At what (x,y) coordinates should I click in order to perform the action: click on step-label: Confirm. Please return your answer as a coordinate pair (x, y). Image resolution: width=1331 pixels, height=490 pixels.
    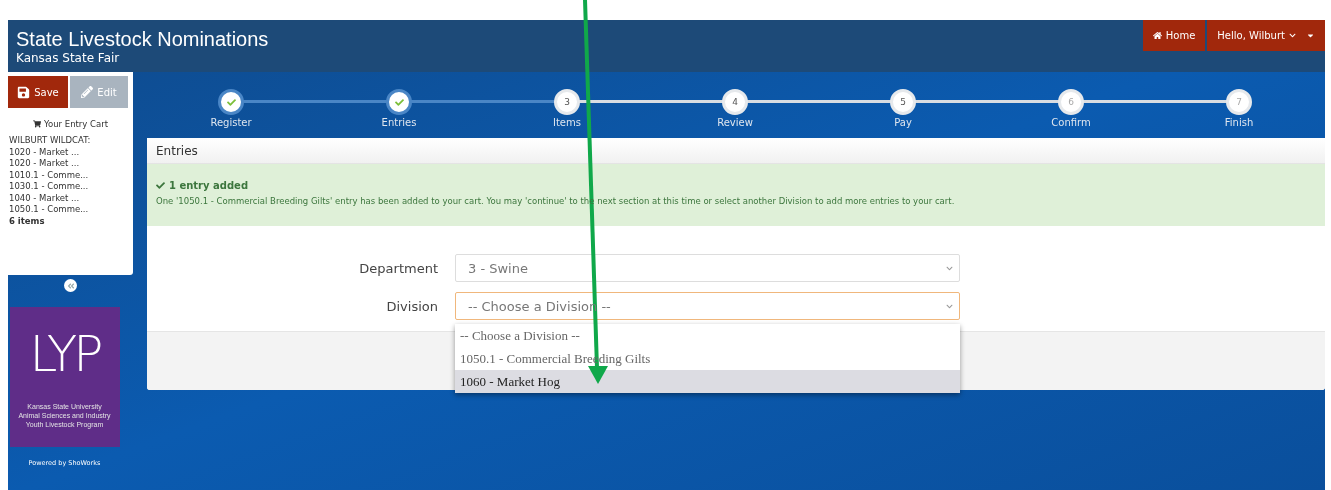
    Looking at the image, I should click on (1071, 122).